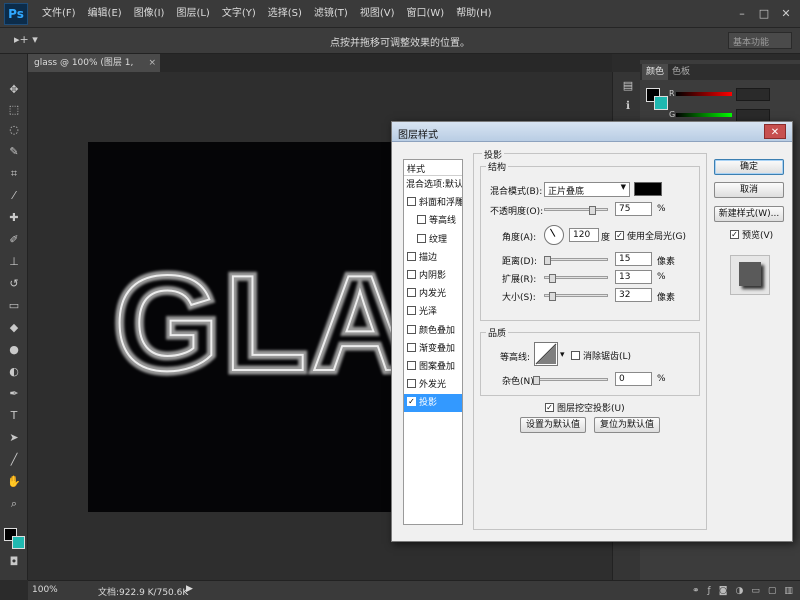 The height and width of the screenshot is (600, 800). I want to click on opacity-slider-handle, so click(592, 210).